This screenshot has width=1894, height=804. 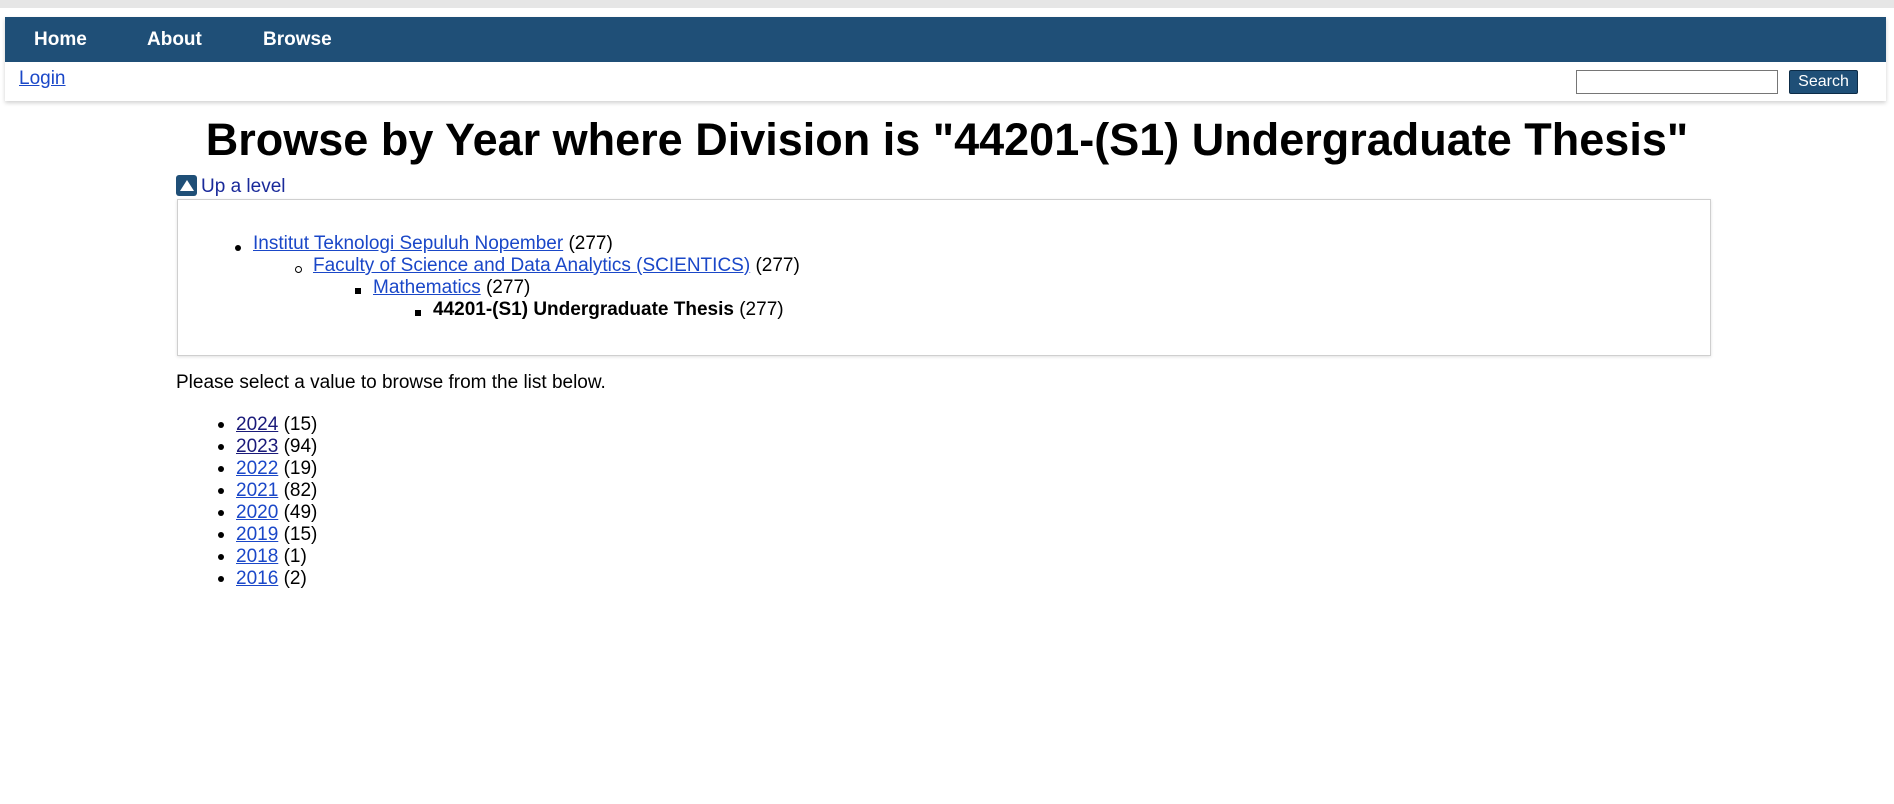 What do you see at coordinates (257, 534) in the screenshot?
I see `year-link-2019: 2019` at bounding box center [257, 534].